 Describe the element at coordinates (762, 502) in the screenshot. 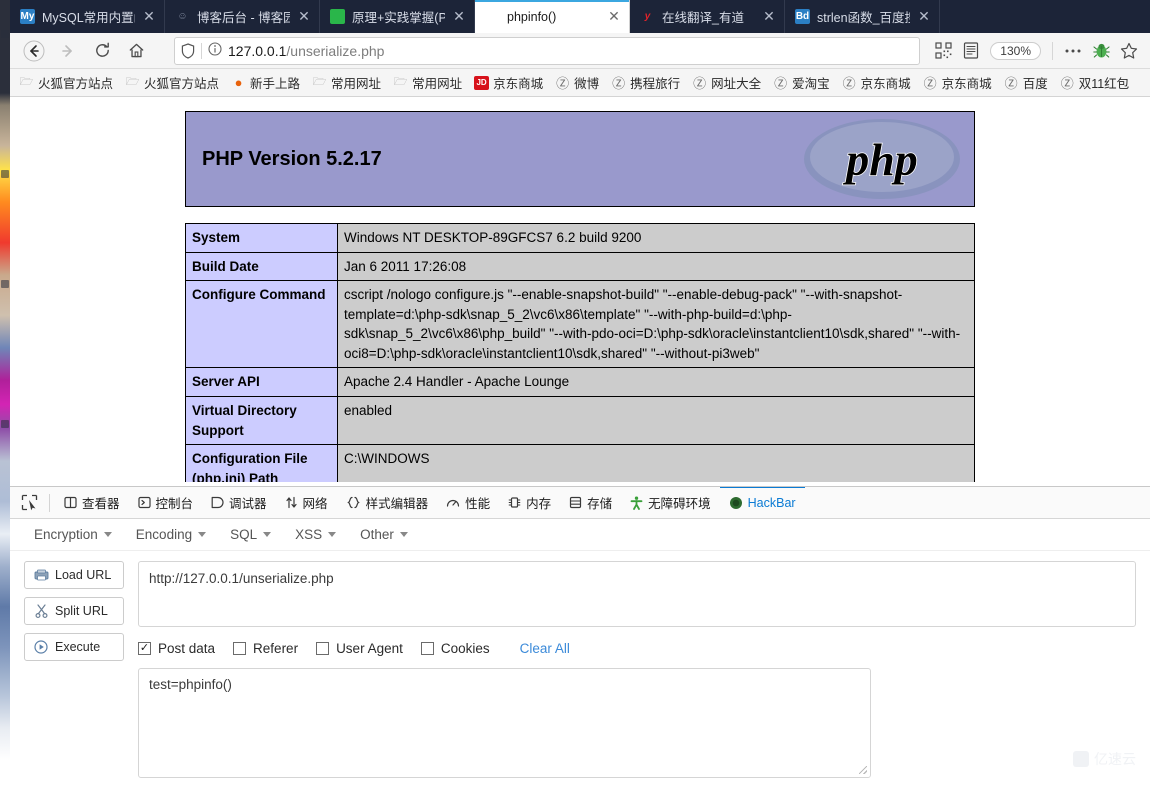

I see `devtools-tab-hackbar: HackBar` at that location.